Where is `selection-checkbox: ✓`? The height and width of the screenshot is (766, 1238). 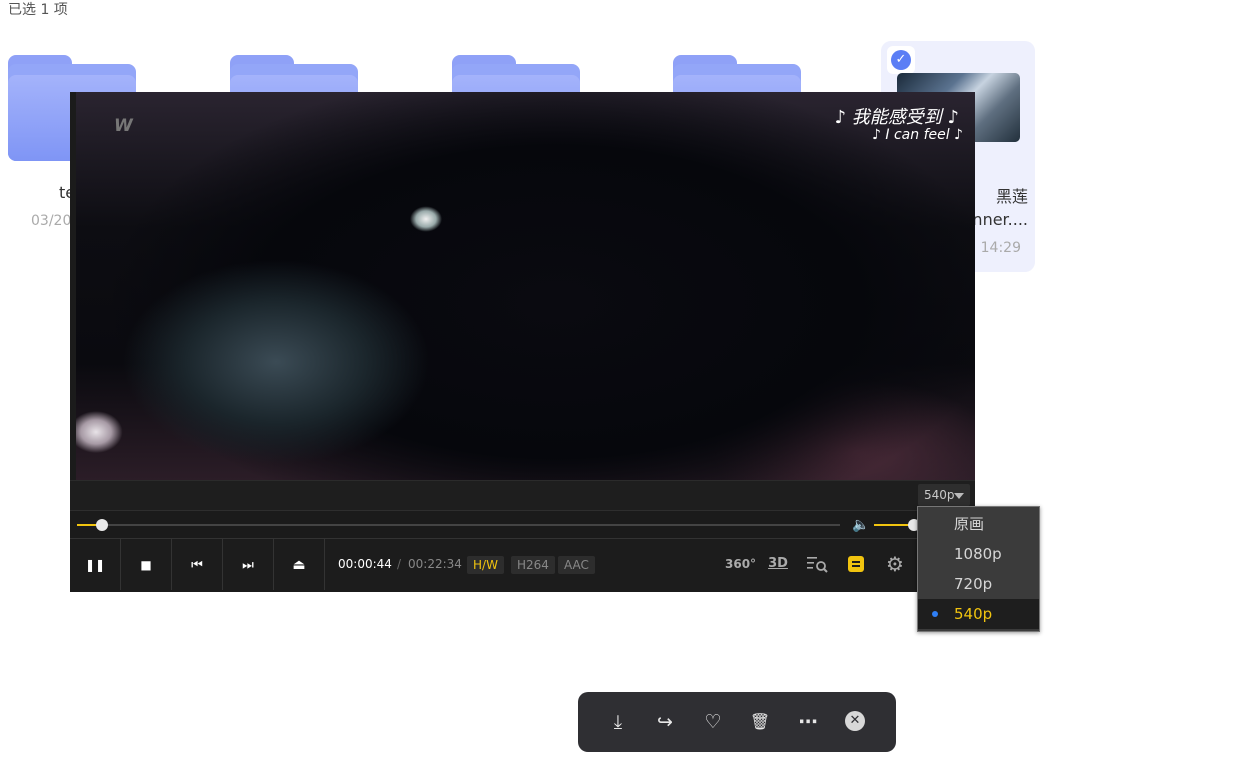
selection-checkbox: ✓ is located at coordinates (901, 60).